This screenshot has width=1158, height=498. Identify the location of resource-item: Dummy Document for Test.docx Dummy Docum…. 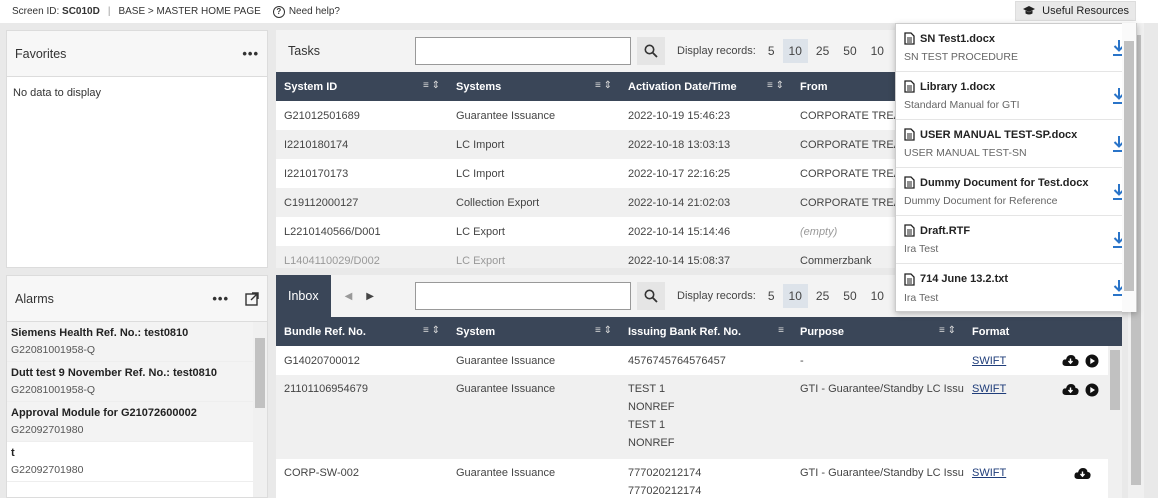
(1016, 192).